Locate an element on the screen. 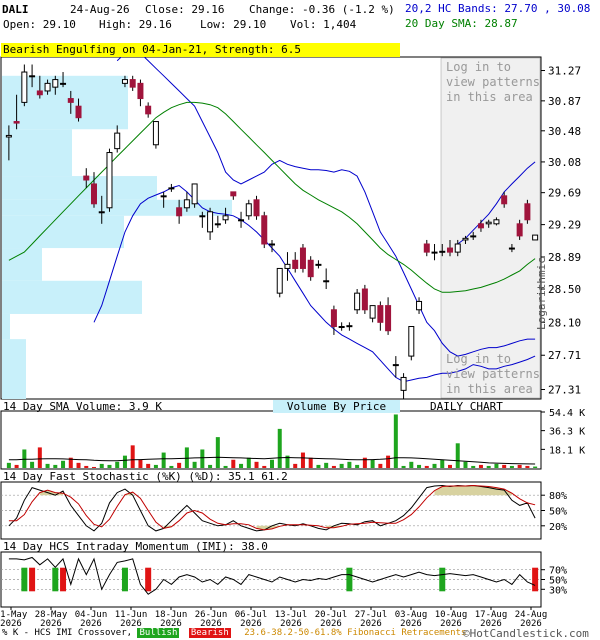  imi-title: 14 Day HCS Intraday Momentum (IMI): 38.0 is located at coordinates (135, 546).